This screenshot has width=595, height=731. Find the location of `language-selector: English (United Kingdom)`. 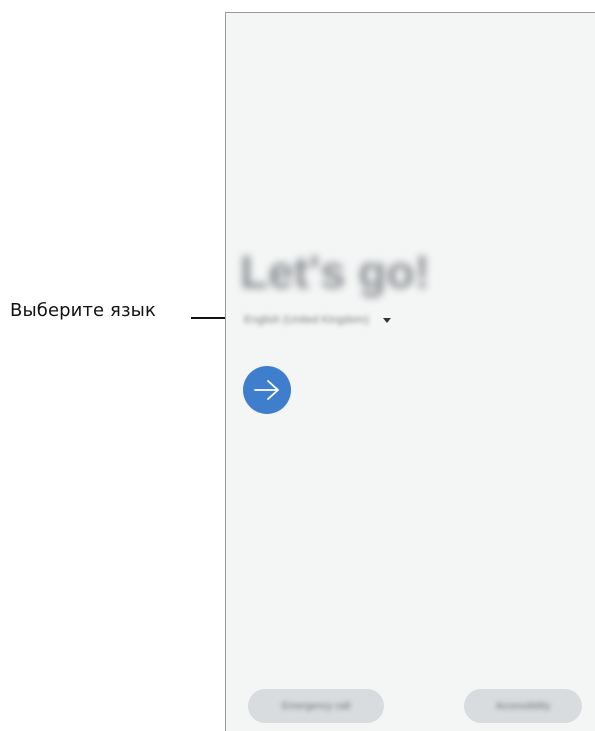

language-selector: English (United Kingdom) is located at coordinates (317, 320).